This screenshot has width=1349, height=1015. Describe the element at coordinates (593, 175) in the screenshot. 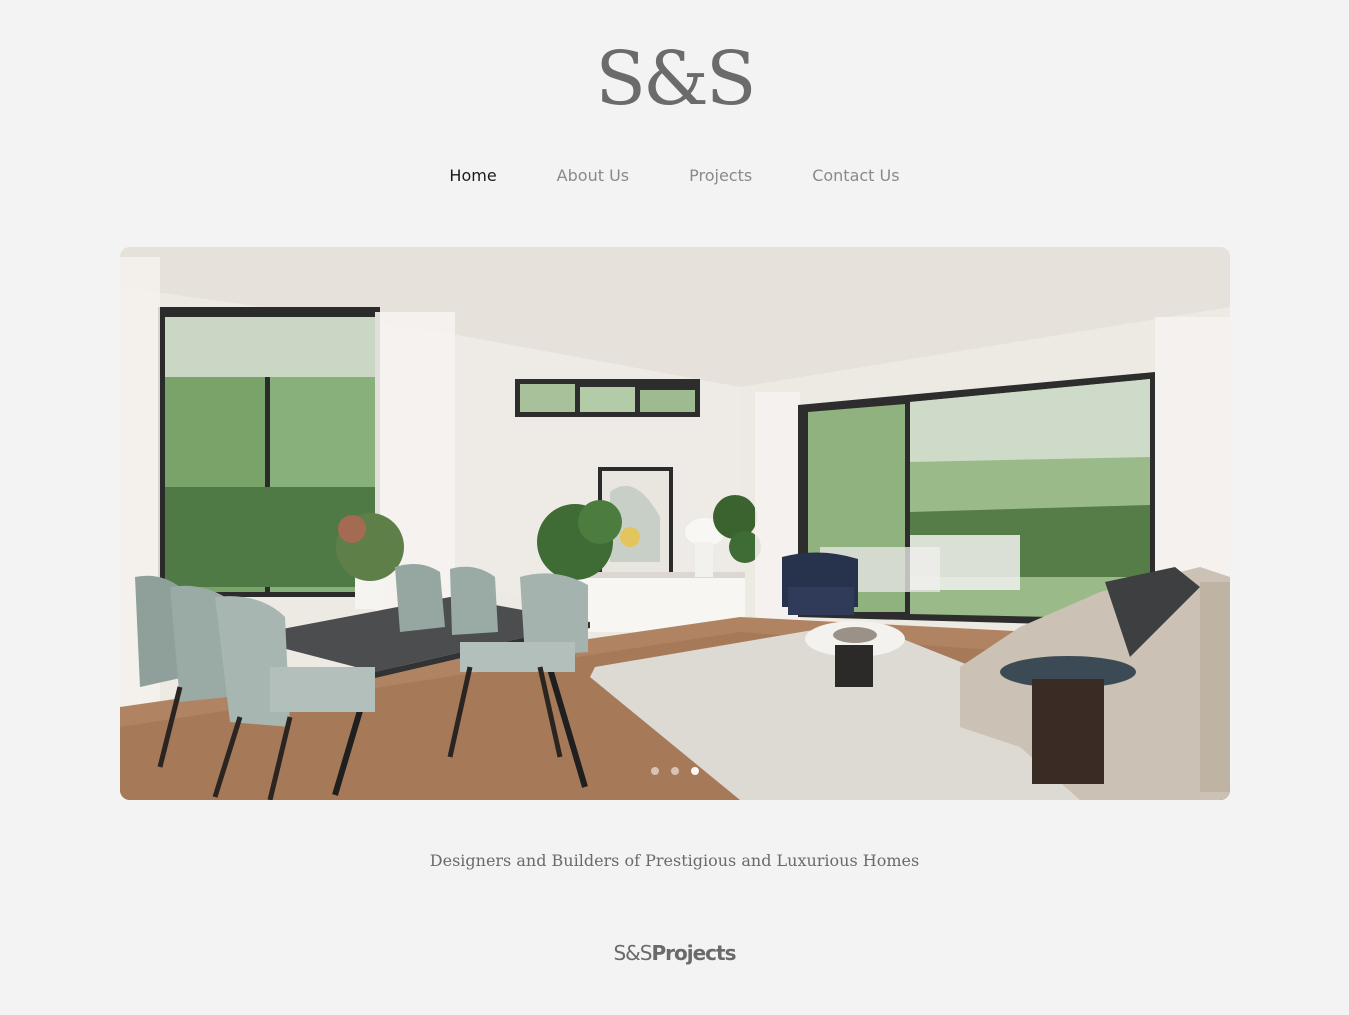

I see `nav-about-link: About Us` at that location.